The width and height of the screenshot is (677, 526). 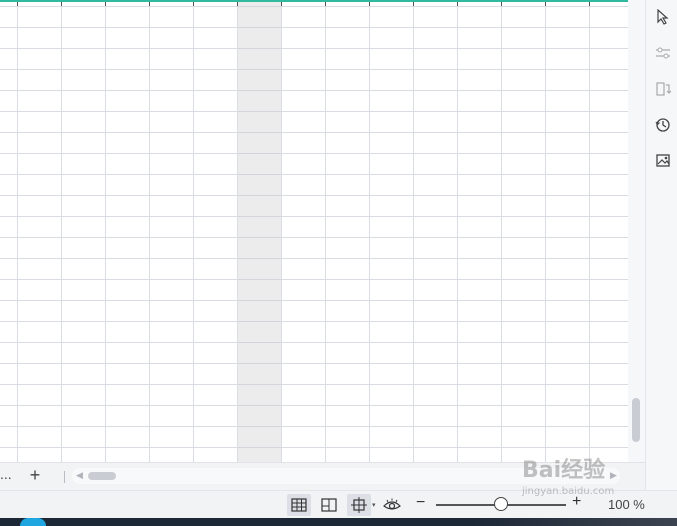 I want to click on view-dropdown-icon: ▾, so click(x=374, y=505).